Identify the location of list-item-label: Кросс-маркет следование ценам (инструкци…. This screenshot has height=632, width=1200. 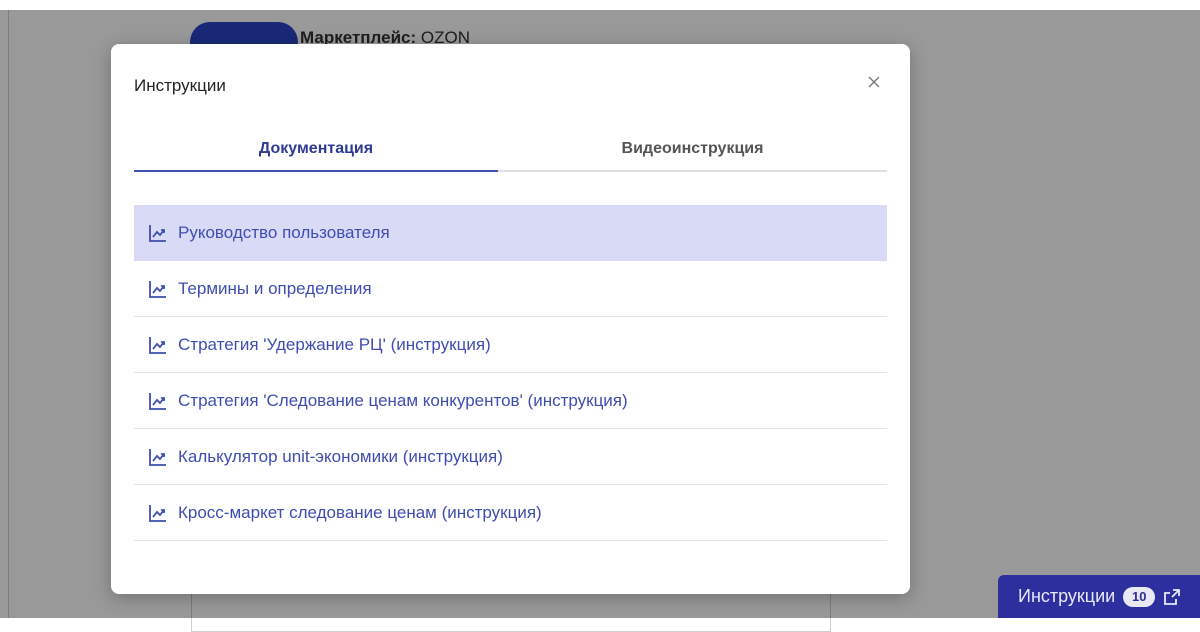
(360, 512).